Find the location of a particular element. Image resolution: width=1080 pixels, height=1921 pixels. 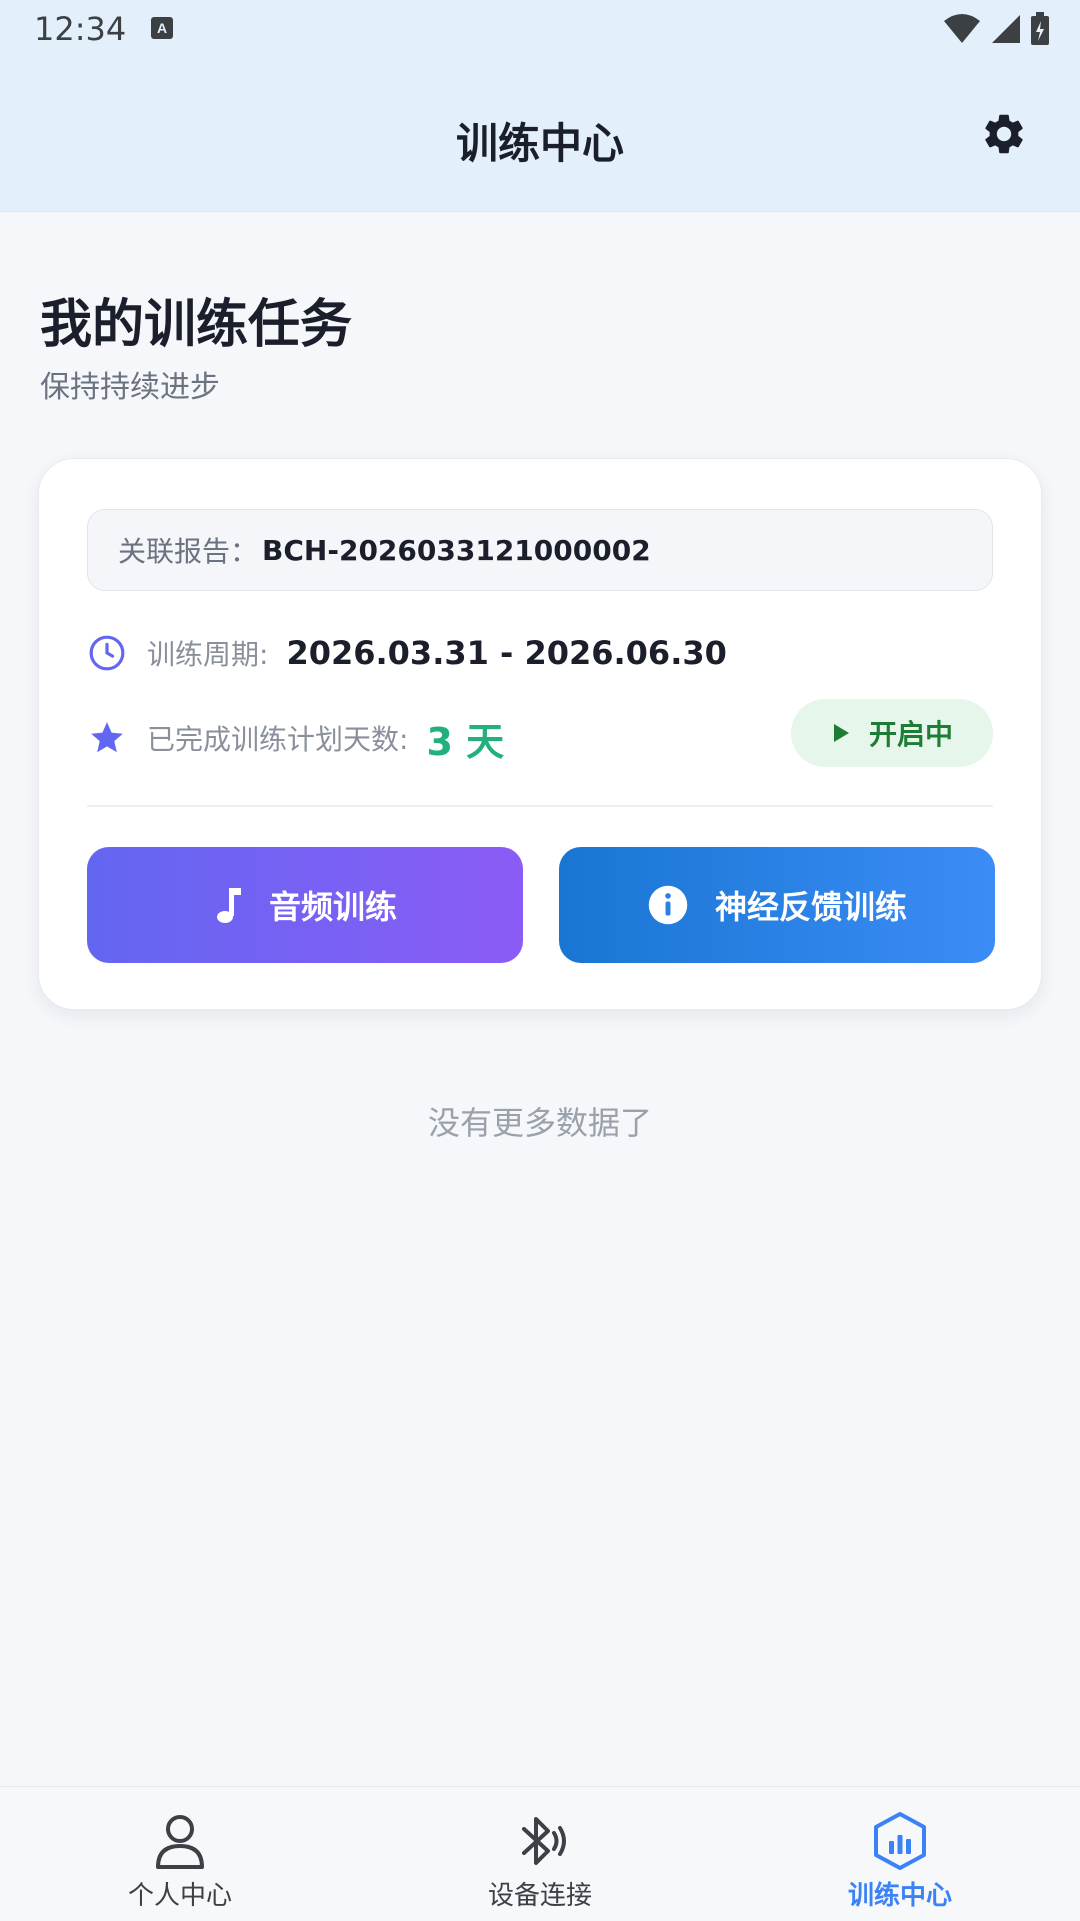

clock-icon is located at coordinates (107, 653).